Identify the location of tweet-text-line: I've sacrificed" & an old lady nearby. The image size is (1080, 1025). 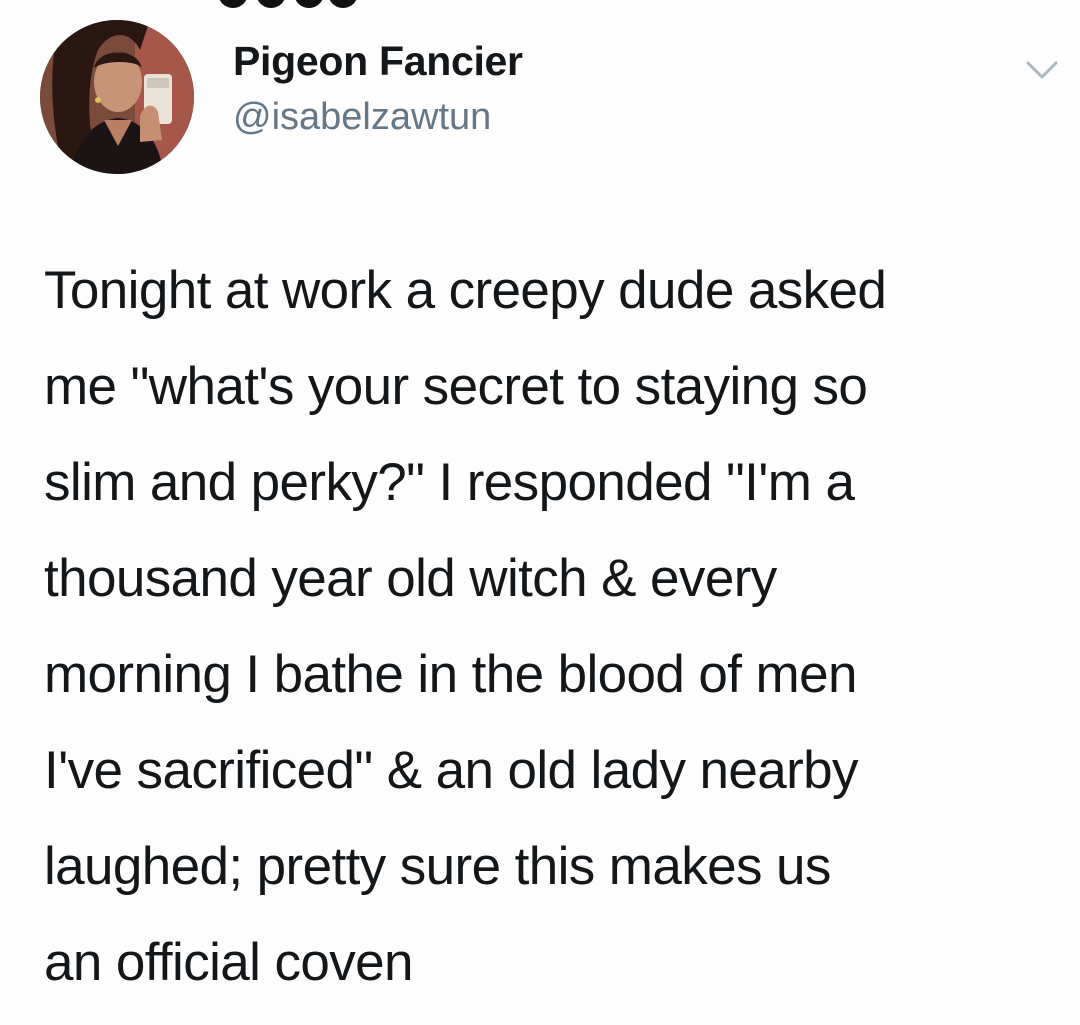
(451, 770).